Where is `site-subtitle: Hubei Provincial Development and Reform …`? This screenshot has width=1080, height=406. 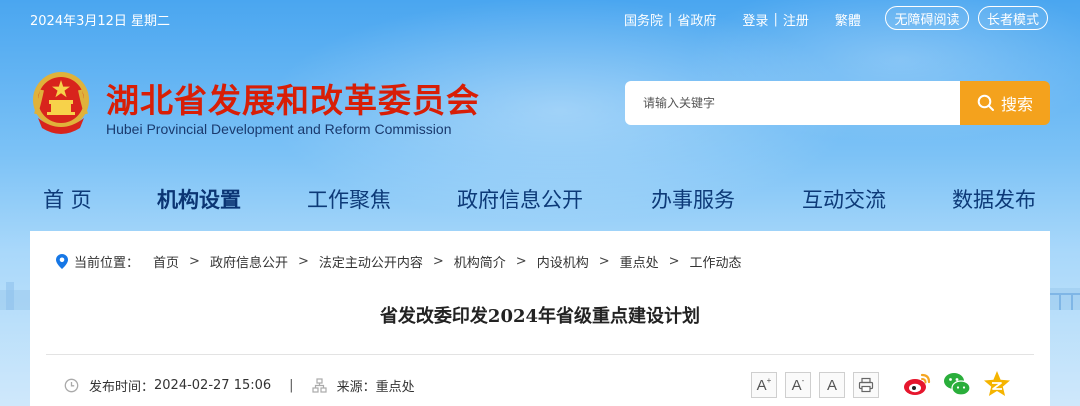 site-subtitle: Hubei Provincial Development and Reform … is located at coordinates (279, 129).